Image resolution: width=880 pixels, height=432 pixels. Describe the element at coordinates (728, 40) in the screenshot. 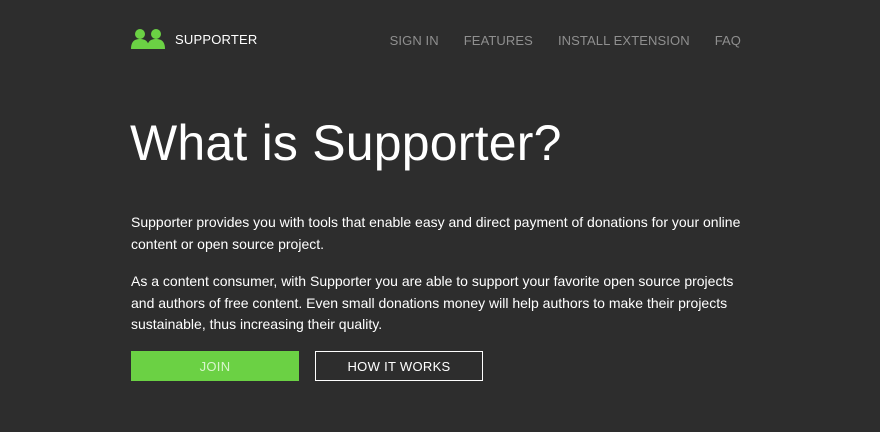

I see `nav-link-faq: FAQ` at that location.